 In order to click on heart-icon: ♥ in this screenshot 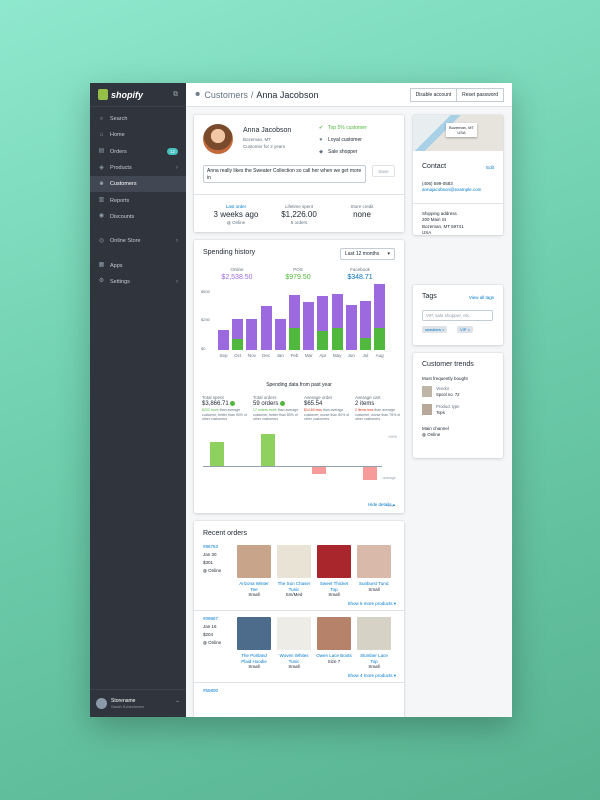, I will do `click(321, 140)`.